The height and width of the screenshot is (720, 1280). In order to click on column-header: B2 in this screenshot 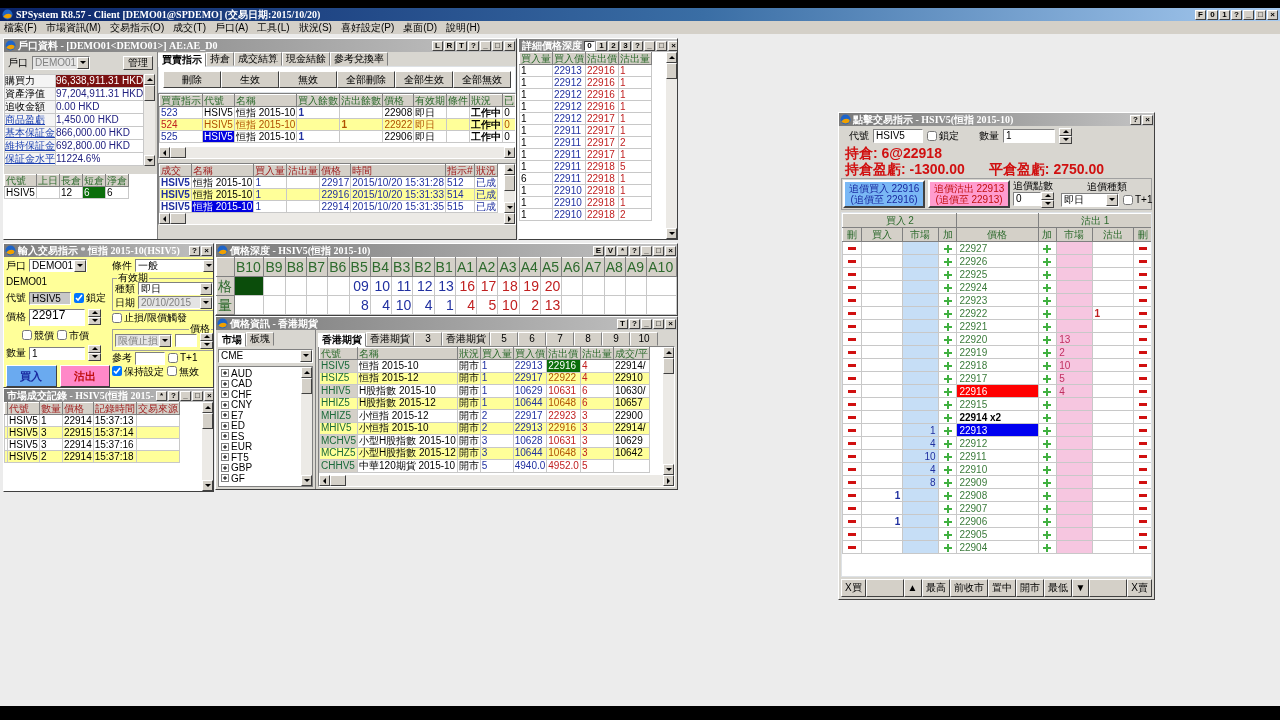, I will do `click(423, 267)`.